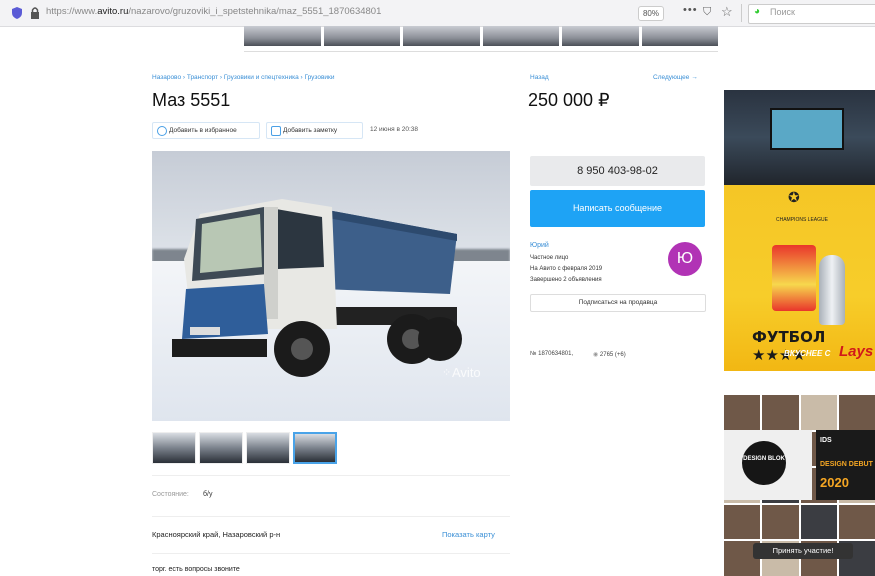 This screenshot has height=576, width=875. What do you see at coordinates (596, 355) in the screenshot?
I see `eye-icon: ◉` at bounding box center [596, 355].